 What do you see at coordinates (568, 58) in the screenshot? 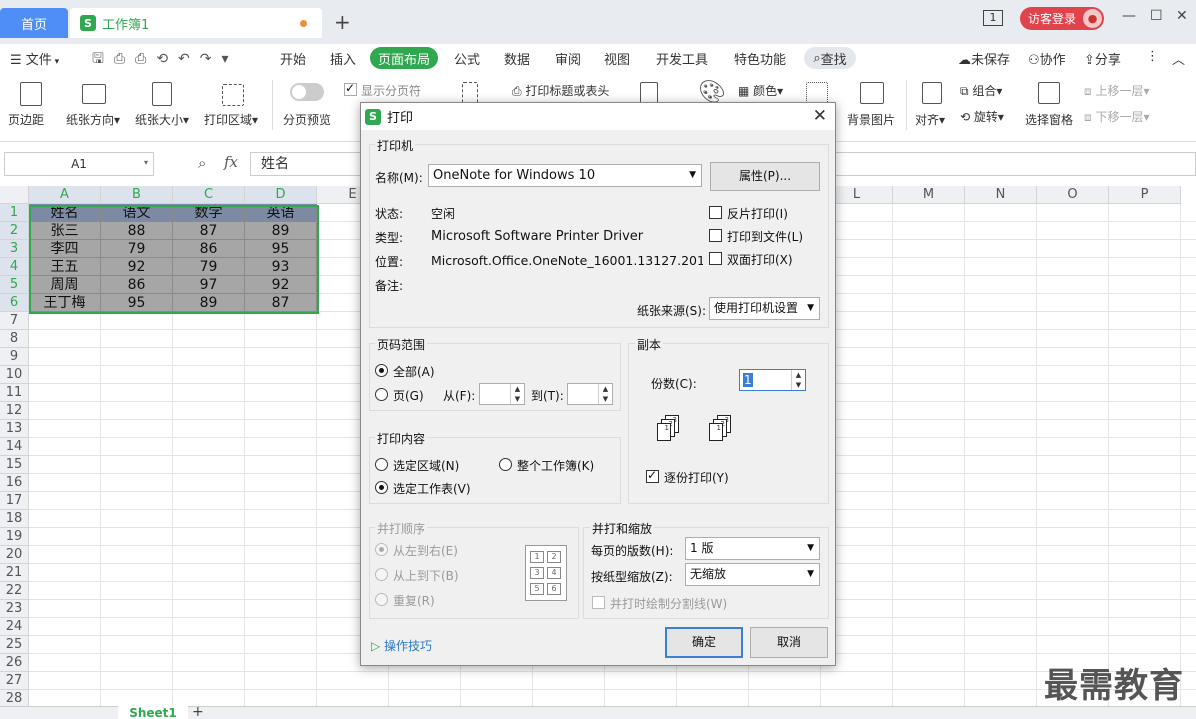
I see `menu-item-review: 审阅` at bounding box center [568, 58].